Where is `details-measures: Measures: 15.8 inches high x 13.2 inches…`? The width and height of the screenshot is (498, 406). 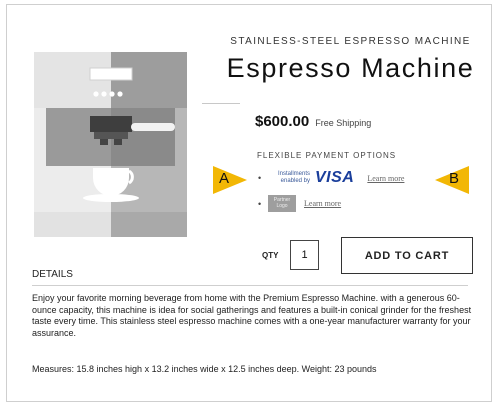
details-measures: Measures: 15.8 inches high x 13.2 inches… is located at coordinates (204, 369).